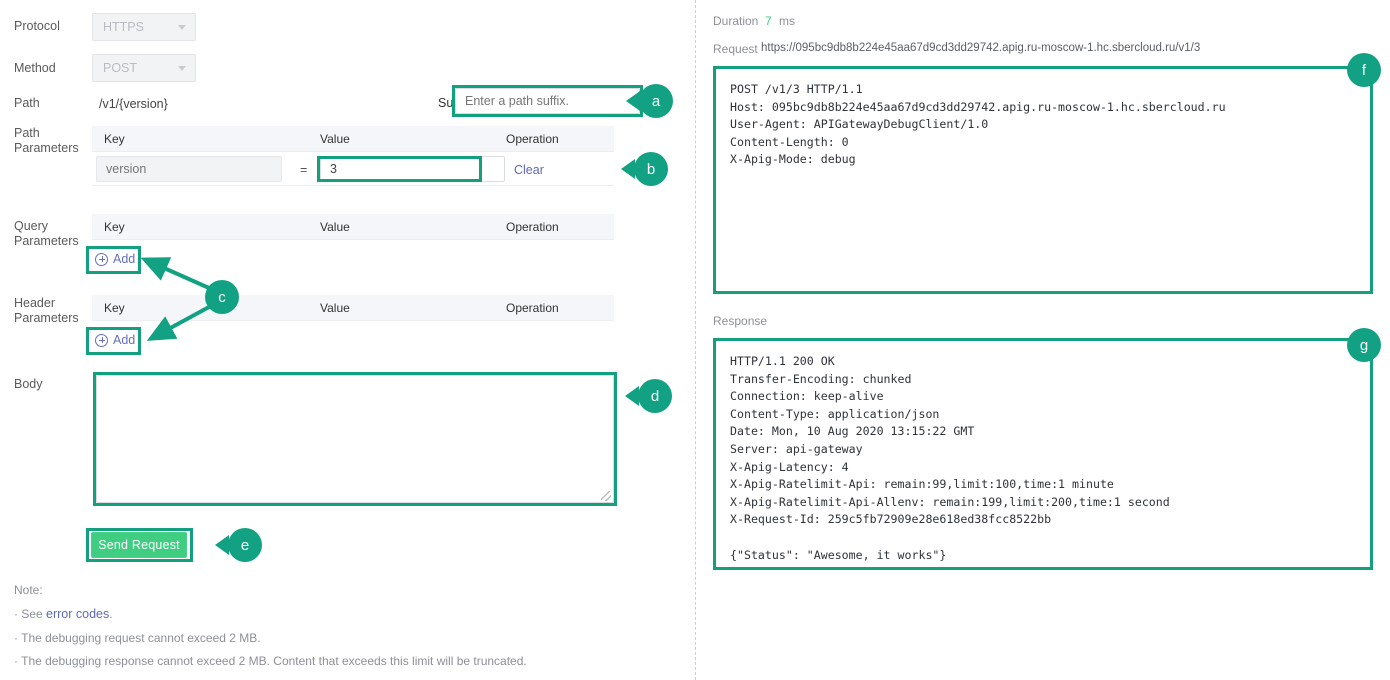 The image size is (1390, 680). Describe the element at coordinates (547, 101) in the screenshot. I see `suffix-input` at that location.